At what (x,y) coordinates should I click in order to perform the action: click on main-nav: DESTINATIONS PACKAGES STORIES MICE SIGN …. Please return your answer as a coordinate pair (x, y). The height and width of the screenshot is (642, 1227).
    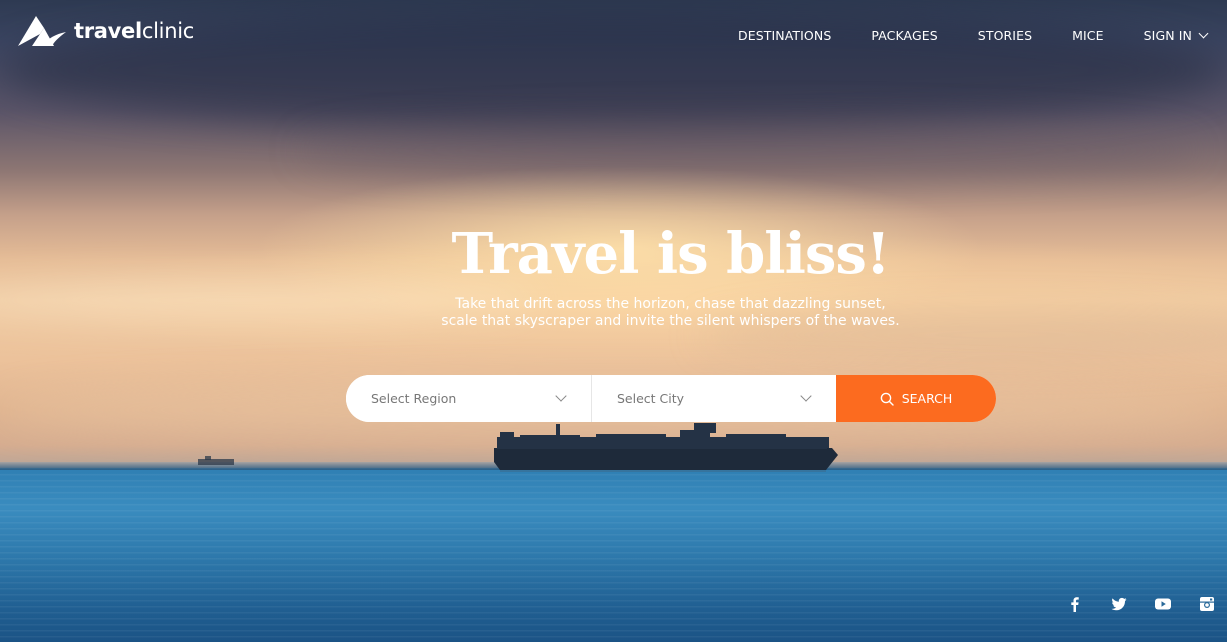
    Looking at the image, I should click on (973, 35).